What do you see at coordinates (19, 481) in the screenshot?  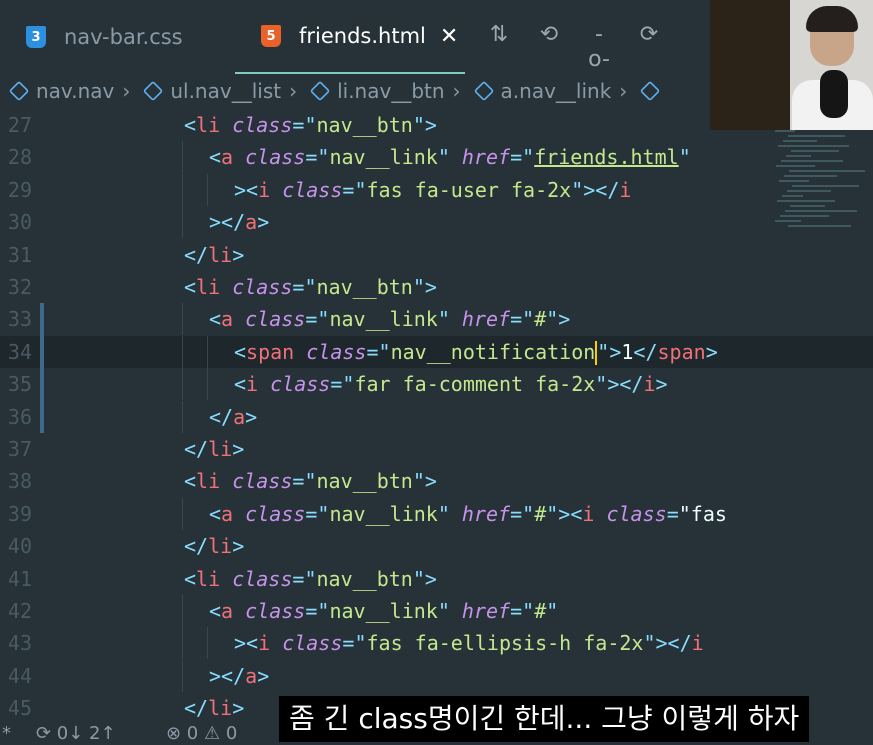 I see `line-number: 38` at bounding box center [19, 481].